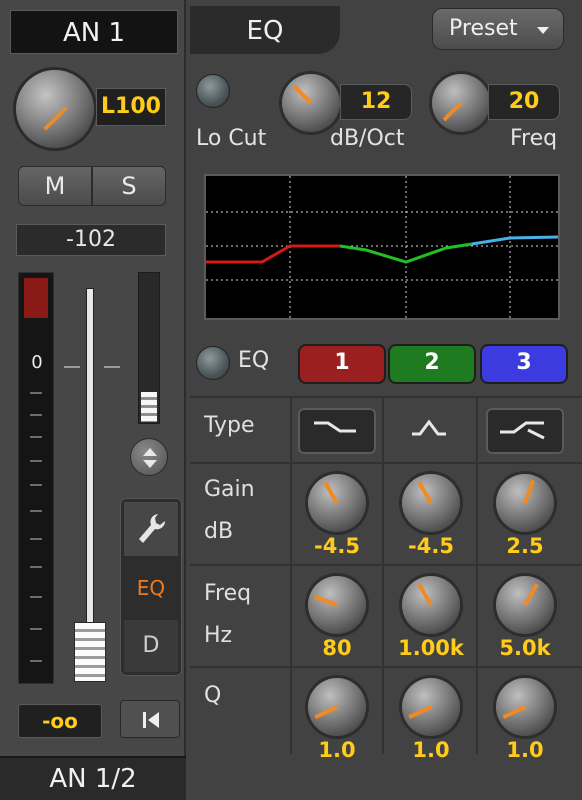 This screenshot has width=582, height=800. I want to click on arrow-up-icon, so click(150, 452).